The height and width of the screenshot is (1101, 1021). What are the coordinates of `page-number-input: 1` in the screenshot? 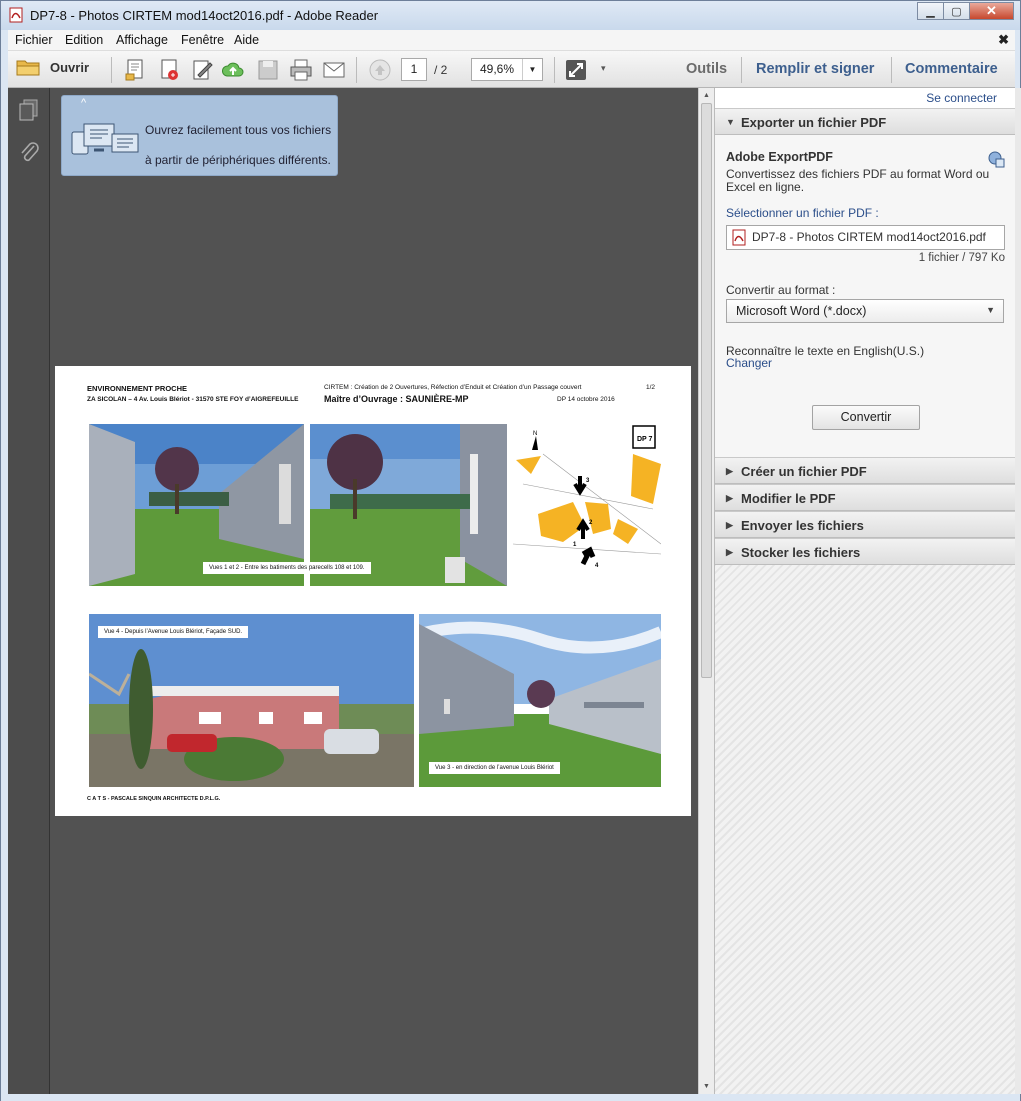 It's located at (414, 69).